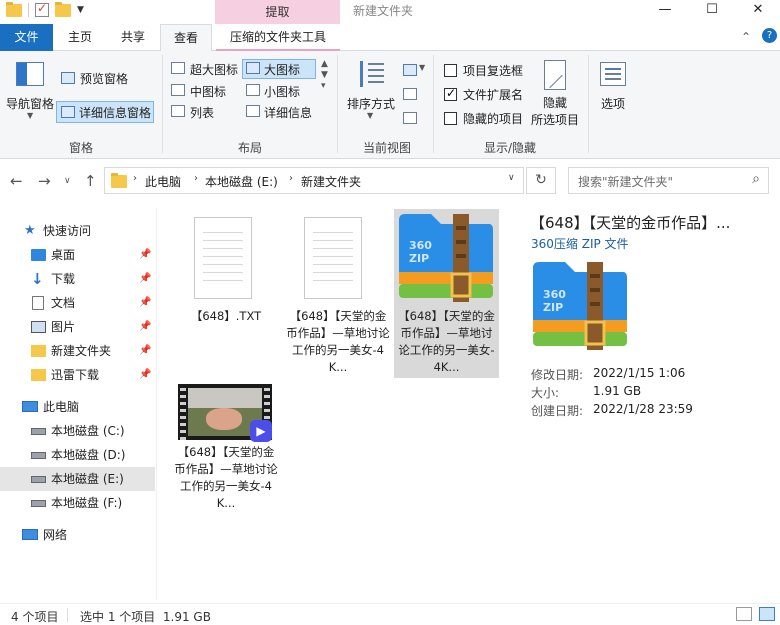 The image size is (780, 625). I want to click on address-bar: › 此电脑 › 本地磁盘 (E:) › 新建文件夹 ∨, so click(314, 180).